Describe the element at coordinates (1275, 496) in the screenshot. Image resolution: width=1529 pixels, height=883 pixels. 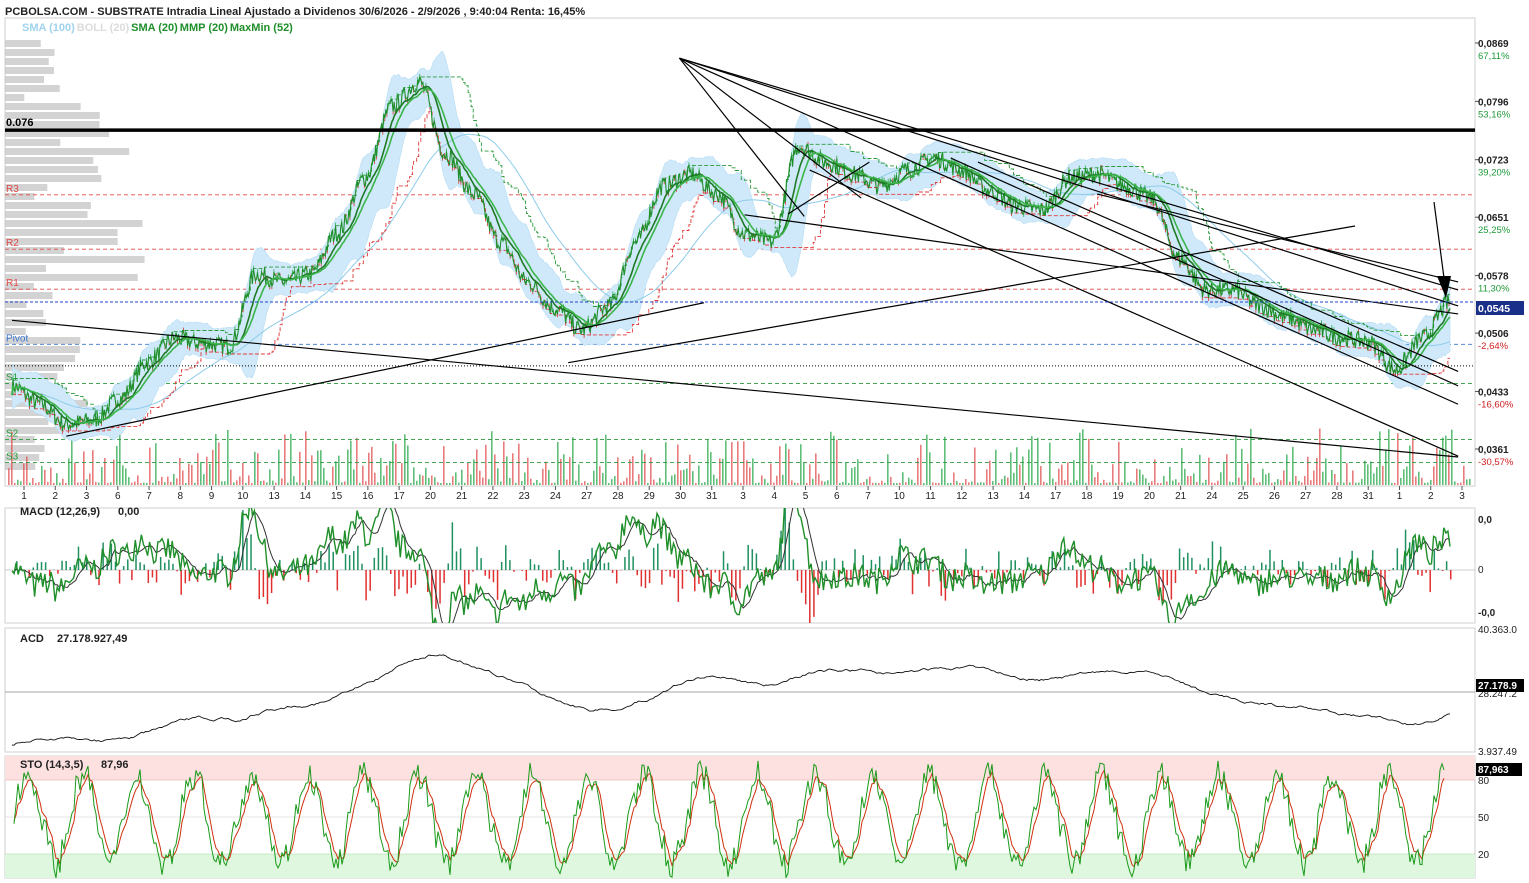
I see `date-tick-label: 26` at that location.